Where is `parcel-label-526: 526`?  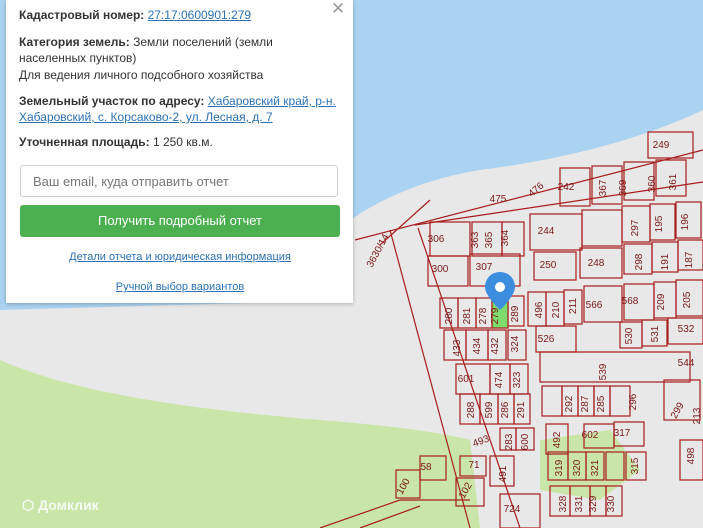 parcel-label-526: 526 is located at coordinates (546, 339).